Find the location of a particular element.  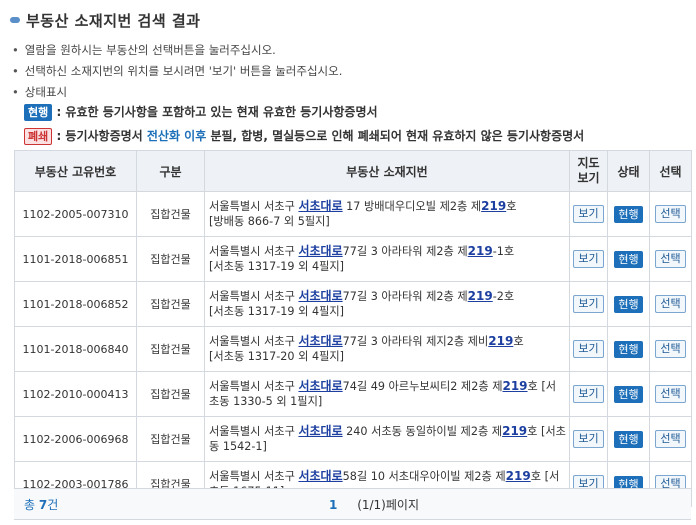

page-link-current: 1 is located at coordinates (333, 505).